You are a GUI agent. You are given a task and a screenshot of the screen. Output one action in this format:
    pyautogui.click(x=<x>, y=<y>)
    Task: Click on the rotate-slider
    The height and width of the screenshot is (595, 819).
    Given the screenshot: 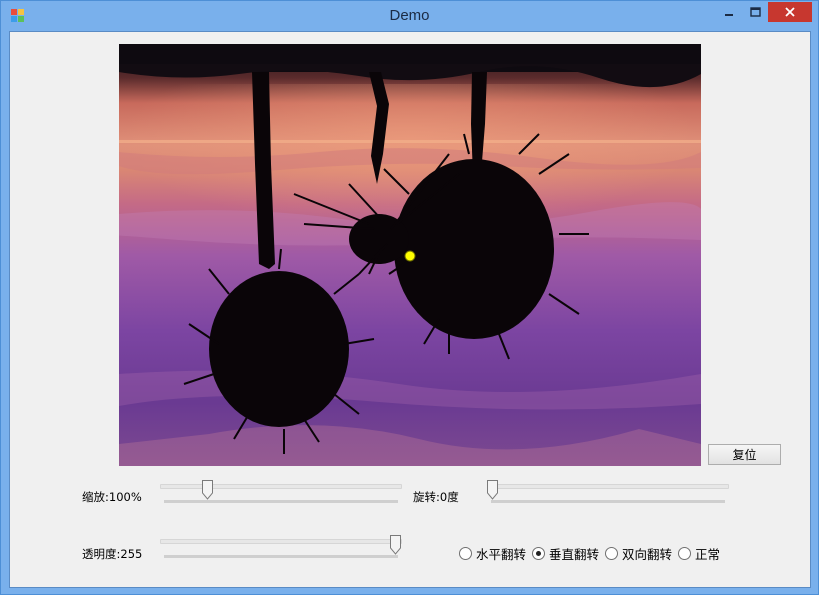 What is the action you would take?
    pyautogui.click(x=608, y=494)
    